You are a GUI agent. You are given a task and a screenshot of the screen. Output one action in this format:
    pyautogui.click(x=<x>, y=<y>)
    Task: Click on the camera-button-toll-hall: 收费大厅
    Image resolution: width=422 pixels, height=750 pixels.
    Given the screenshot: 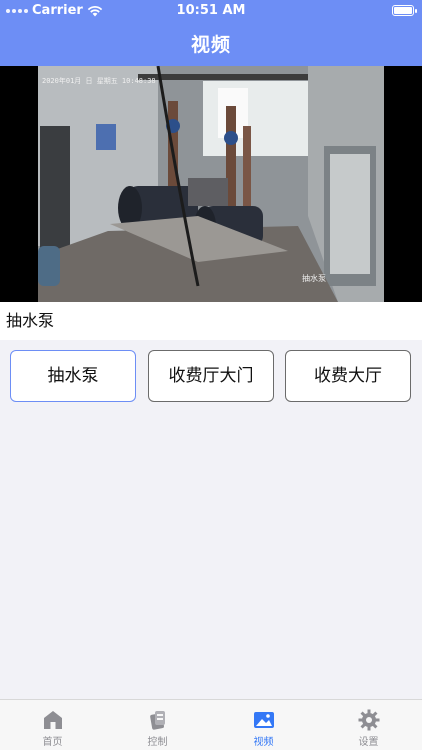 What is the action you would take?
    pyautogui.click(x=348, y=376)
    